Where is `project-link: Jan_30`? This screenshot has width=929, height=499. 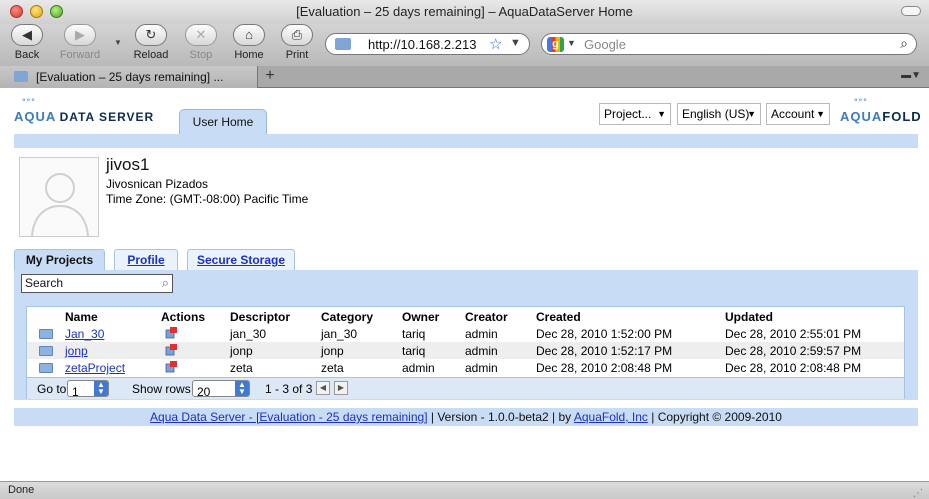
project-link: Jan_30 is located at coordinates (84, 334).